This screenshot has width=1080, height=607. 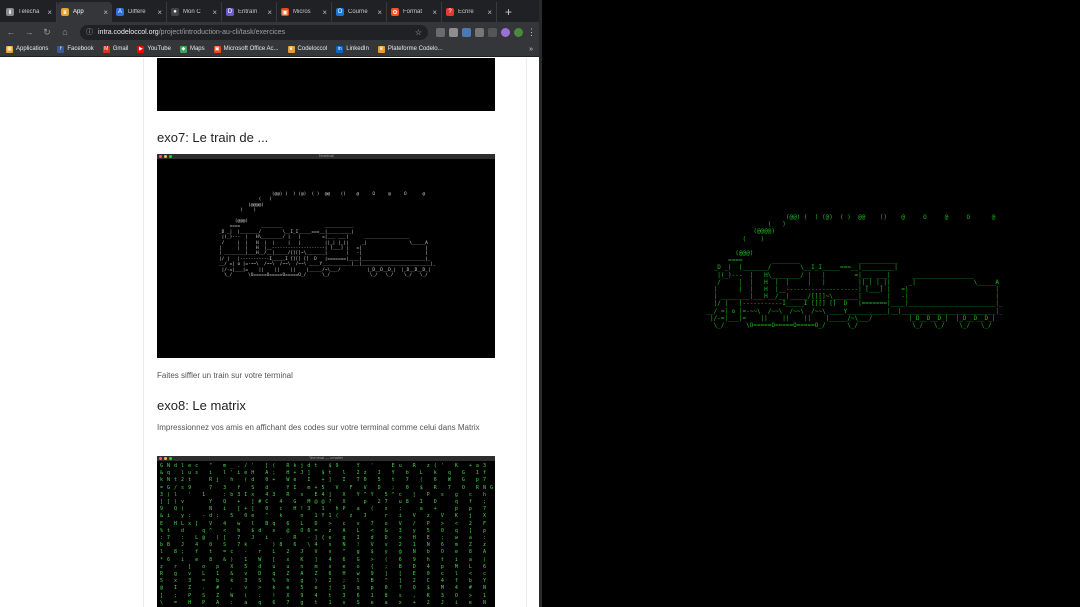 I want to click on bookmark-label: LinkedIn, so click(x=357, y=49).